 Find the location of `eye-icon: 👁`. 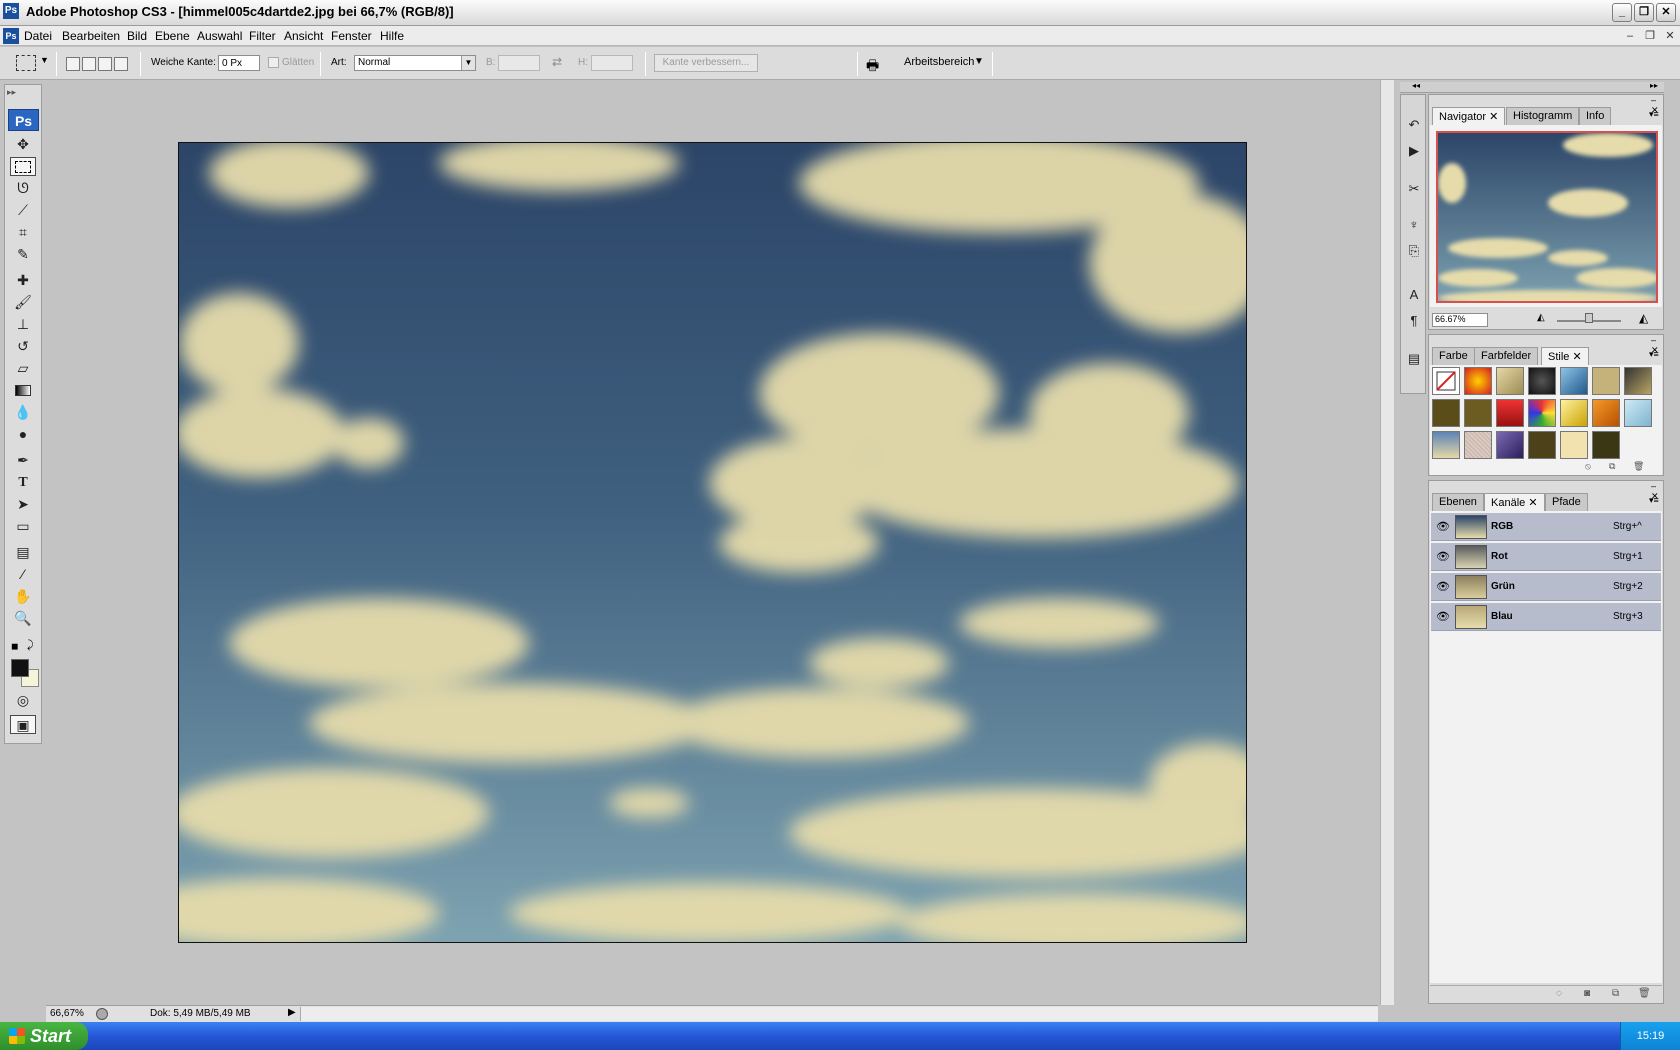

eye-icon: 👁 is located at coordinates (1443, 586).